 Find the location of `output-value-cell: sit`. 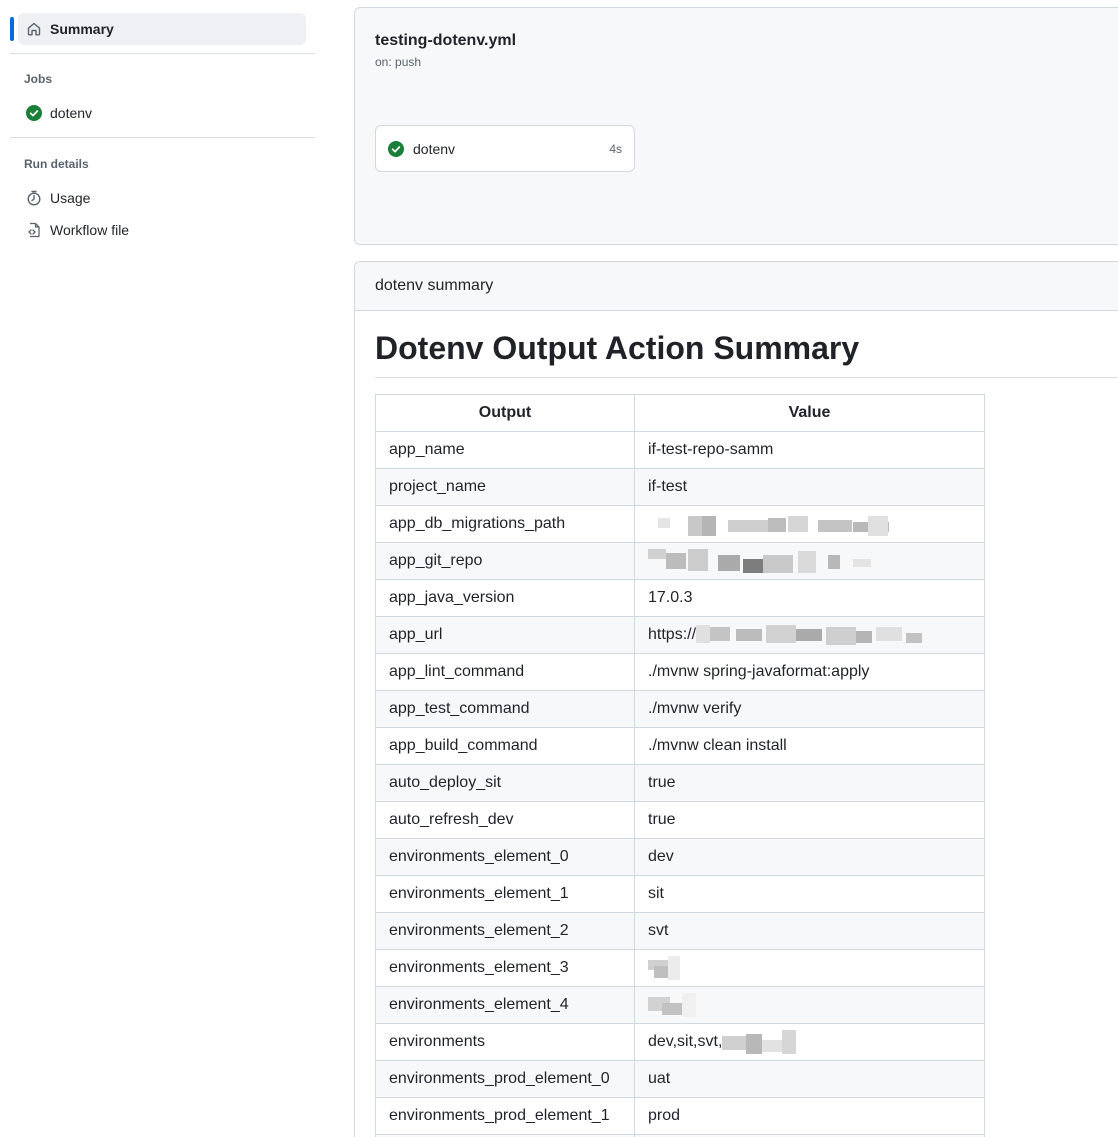

output-value-cell: sit is located at coordinates (809, 894).